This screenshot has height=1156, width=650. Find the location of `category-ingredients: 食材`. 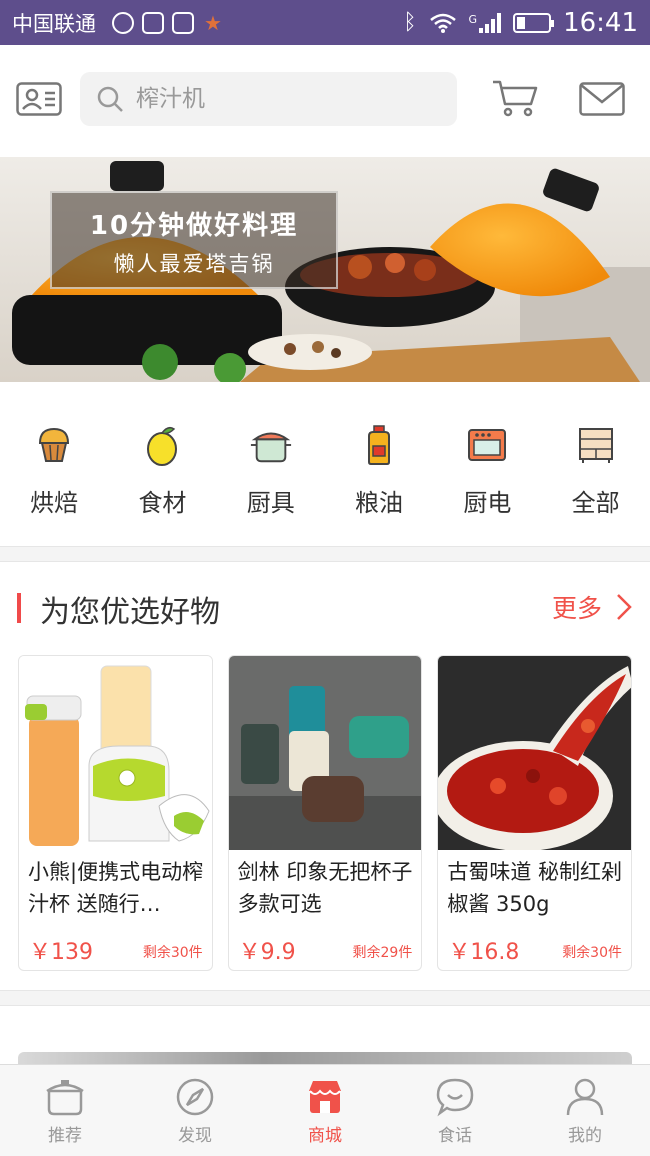

category-ingredients: 食材 is located at coordinates (162, 473).